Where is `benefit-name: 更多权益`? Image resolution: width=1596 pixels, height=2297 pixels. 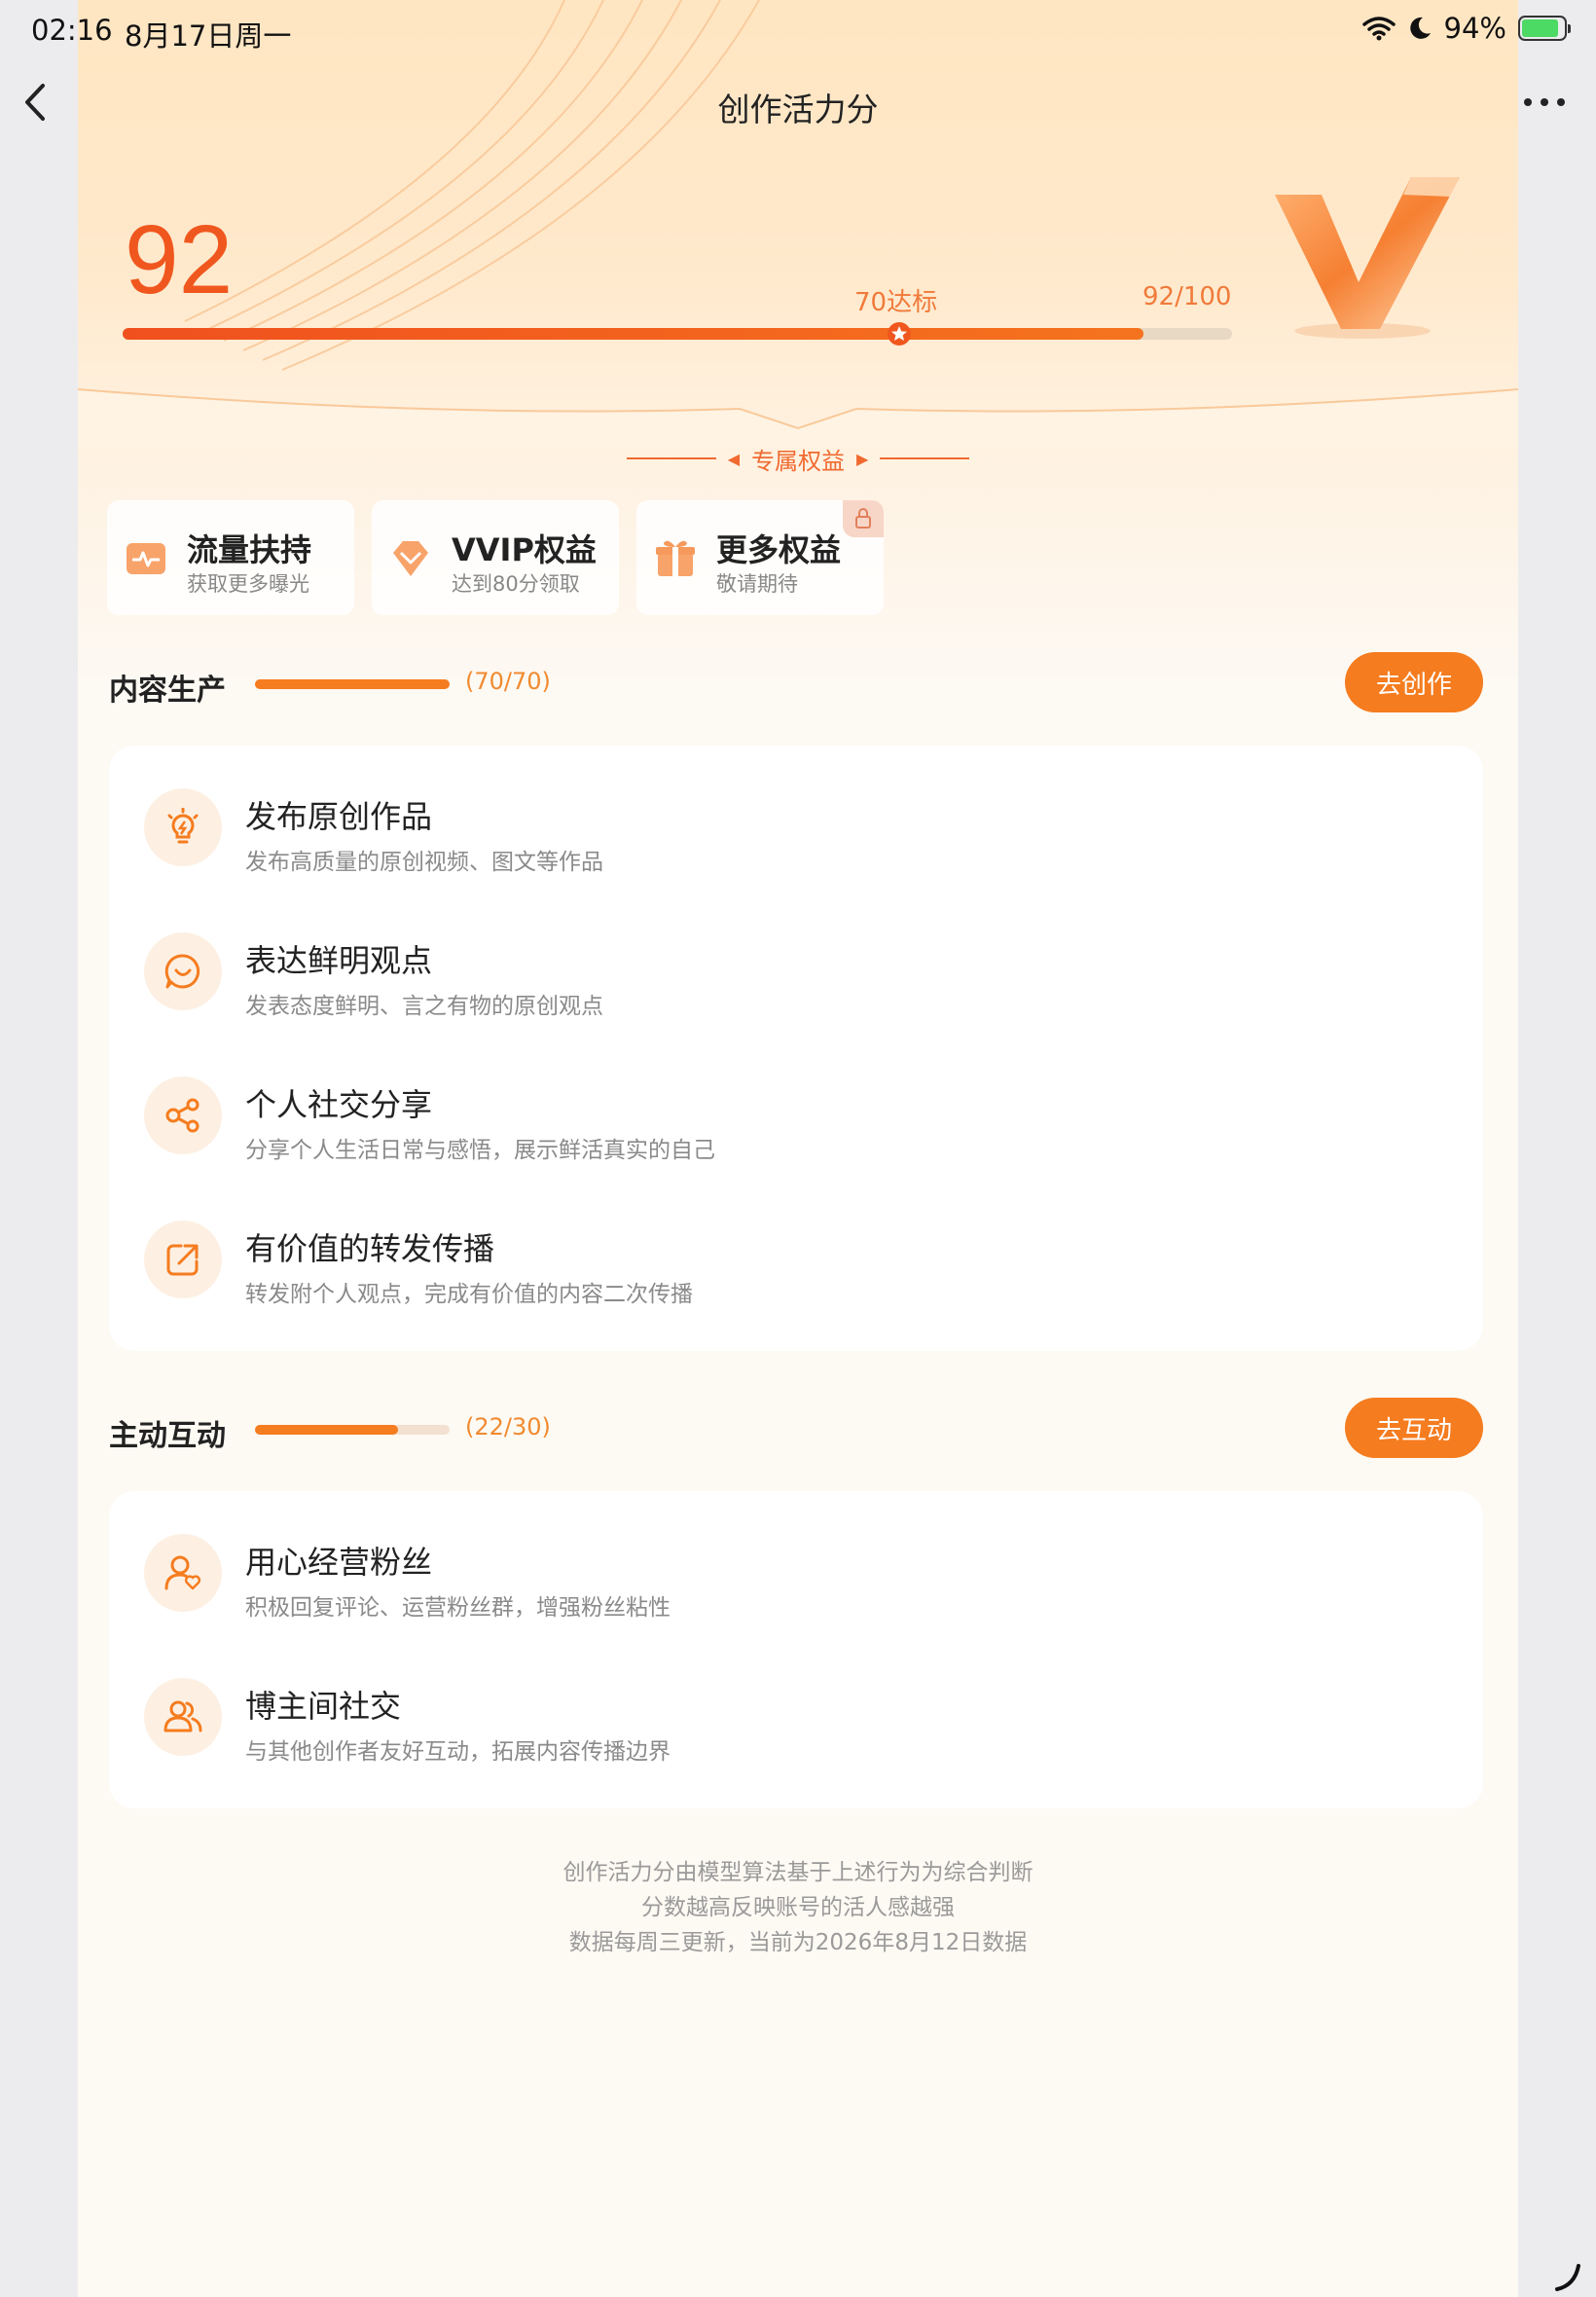
benefit-name: 更多权益 is located at coordinates (779, 549).